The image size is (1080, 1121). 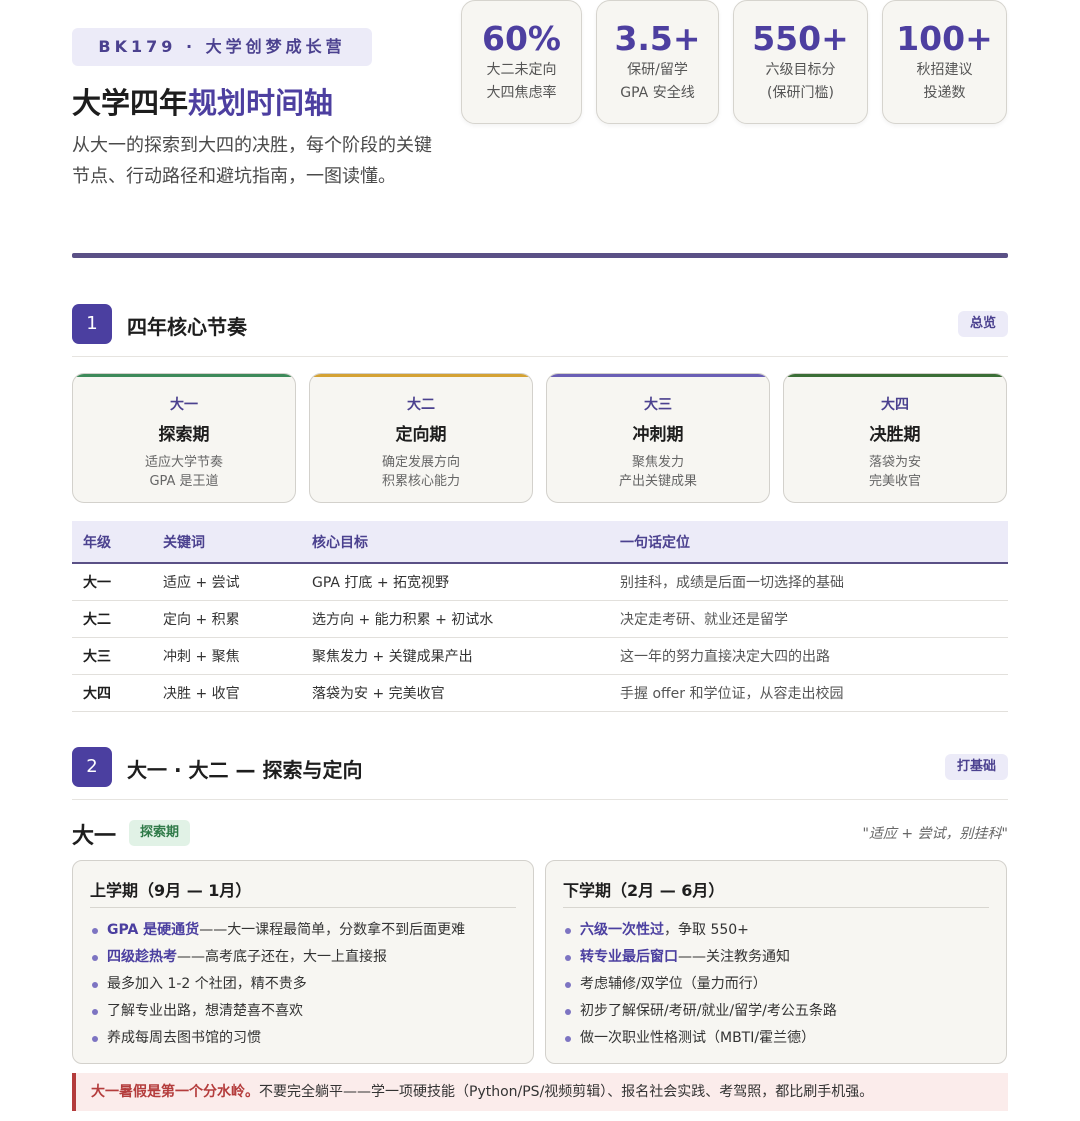 What do you see at coordinates (800, 81) in the screenshot?
I see `stat-label: 六级目标分 (保研门槛)` at bounding box center [800, 81].